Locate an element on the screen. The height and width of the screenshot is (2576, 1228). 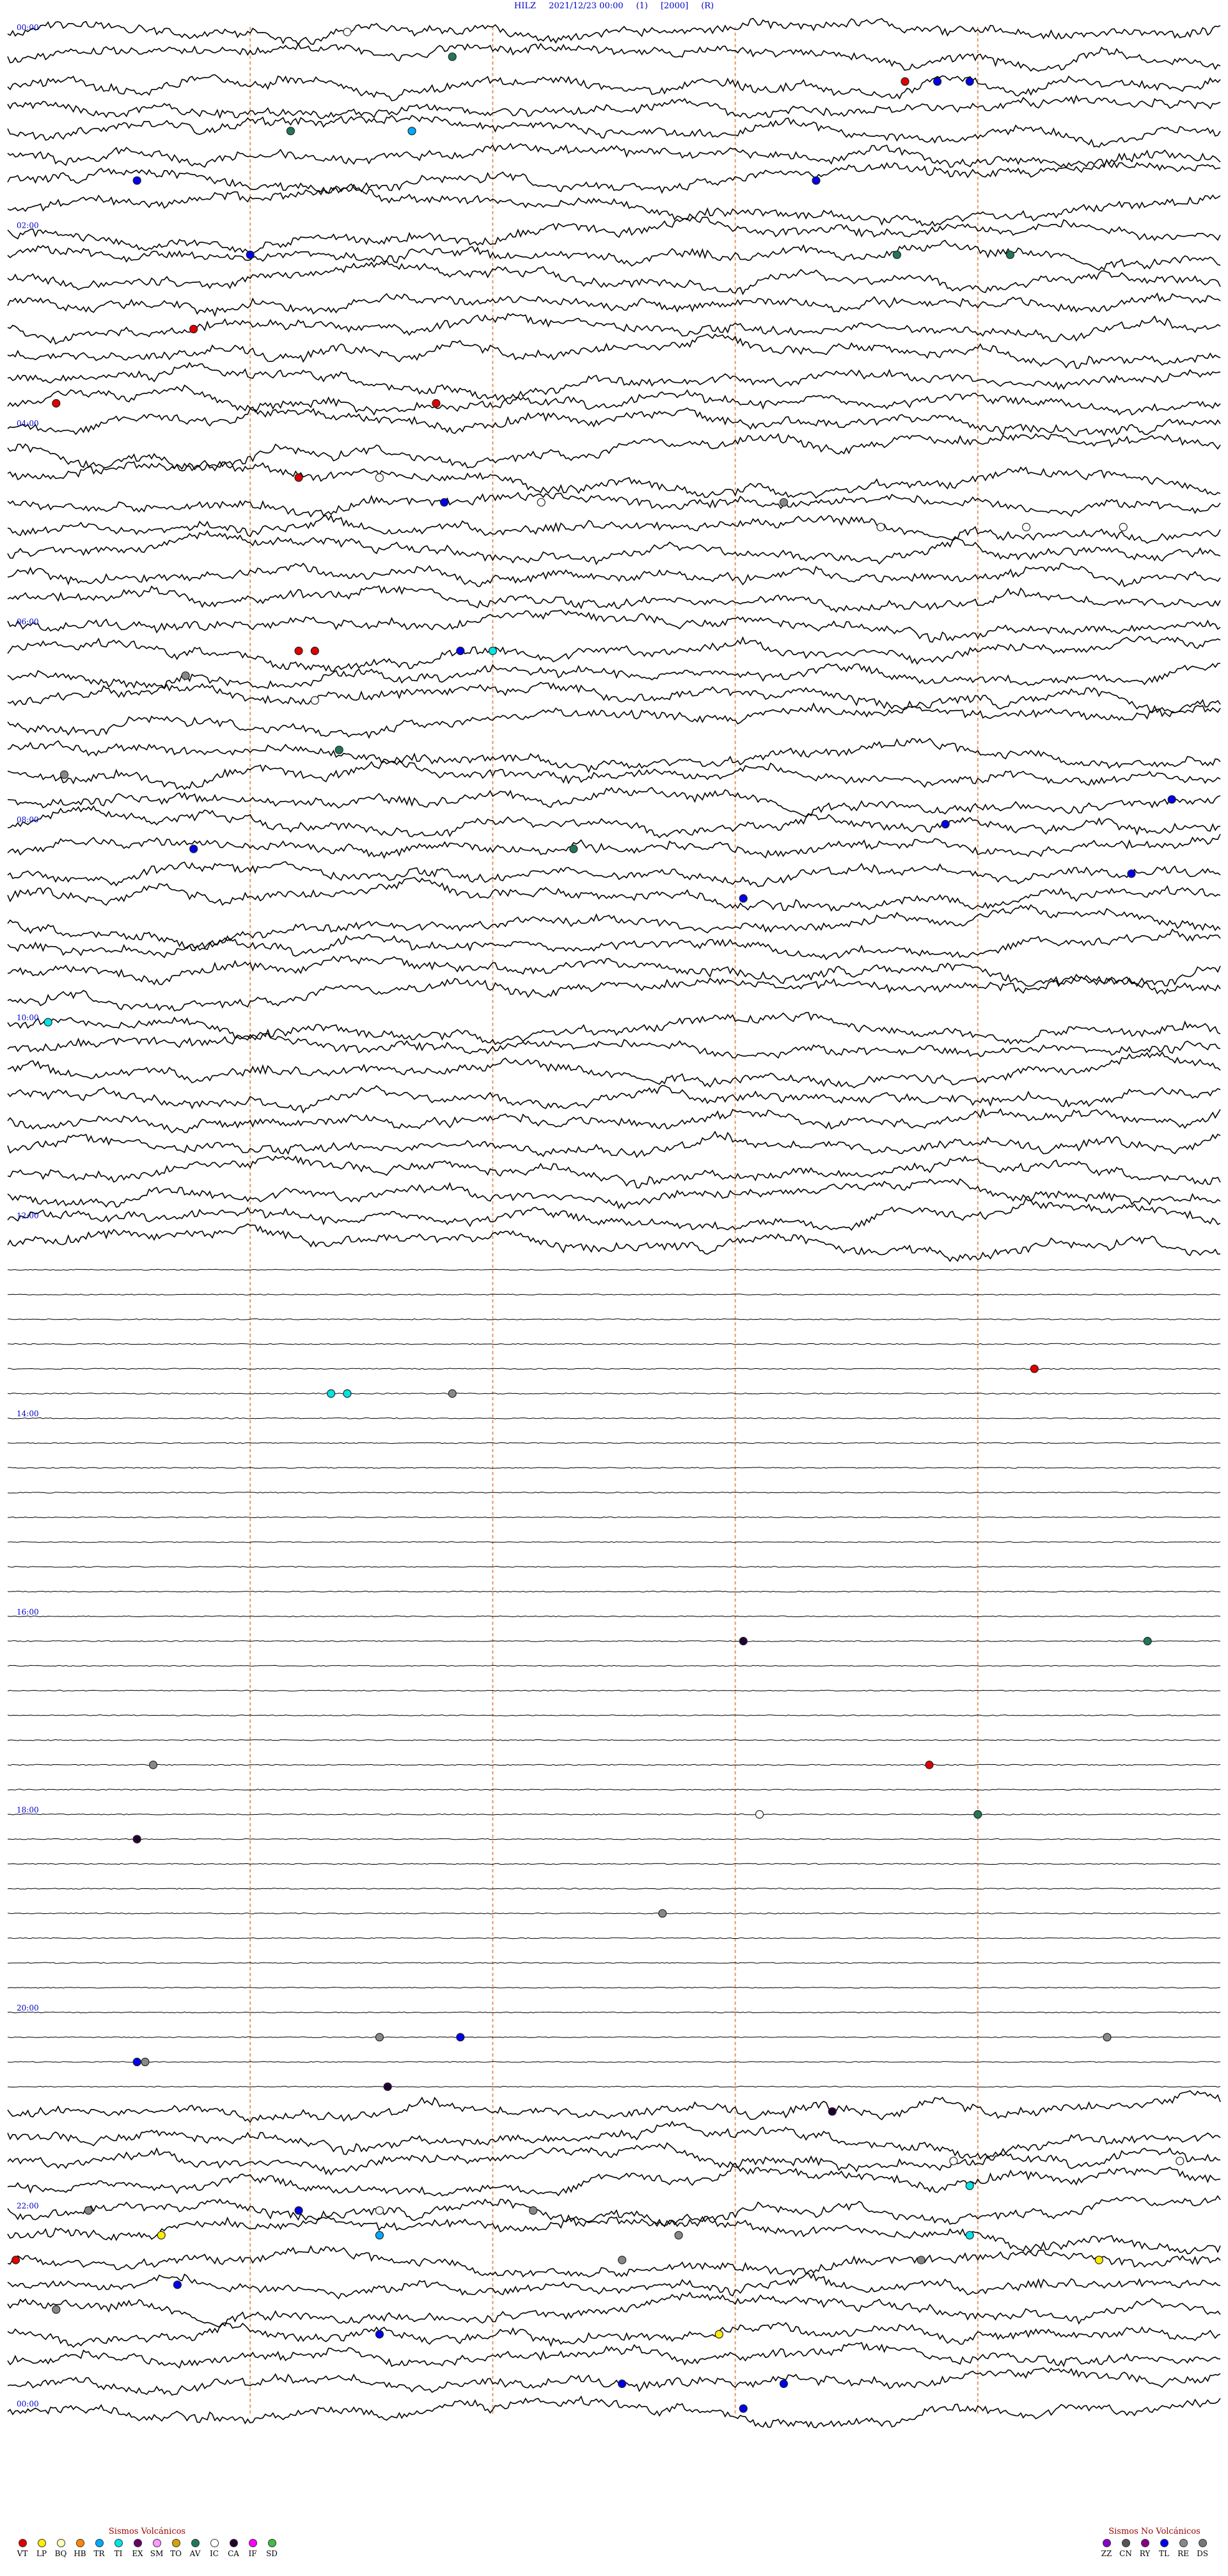
legend-item-label: RE is located at coordinates (1183, 2553).